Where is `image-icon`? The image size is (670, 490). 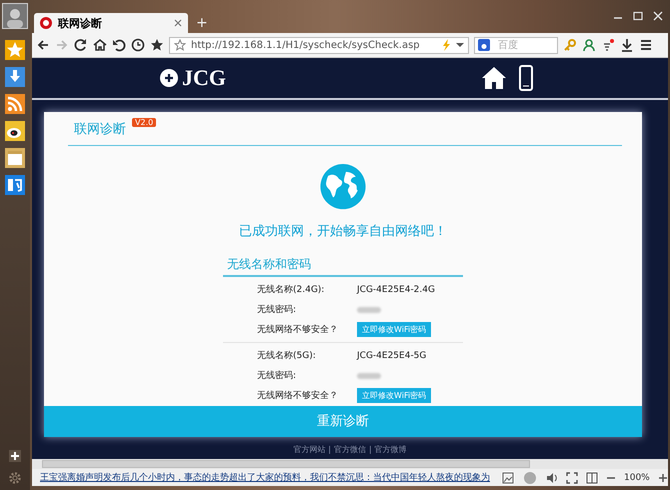
image-icon is located at coordinates (508, 478).